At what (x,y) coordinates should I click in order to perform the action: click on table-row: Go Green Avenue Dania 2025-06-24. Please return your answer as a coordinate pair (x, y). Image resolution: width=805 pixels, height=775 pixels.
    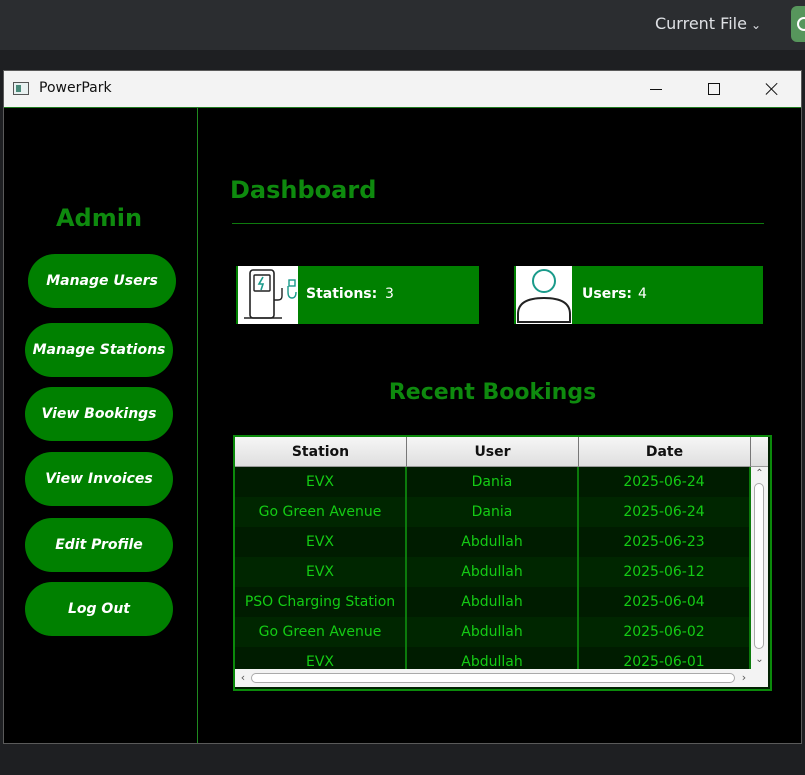
    Looking at the image, I should click on (493, 512).